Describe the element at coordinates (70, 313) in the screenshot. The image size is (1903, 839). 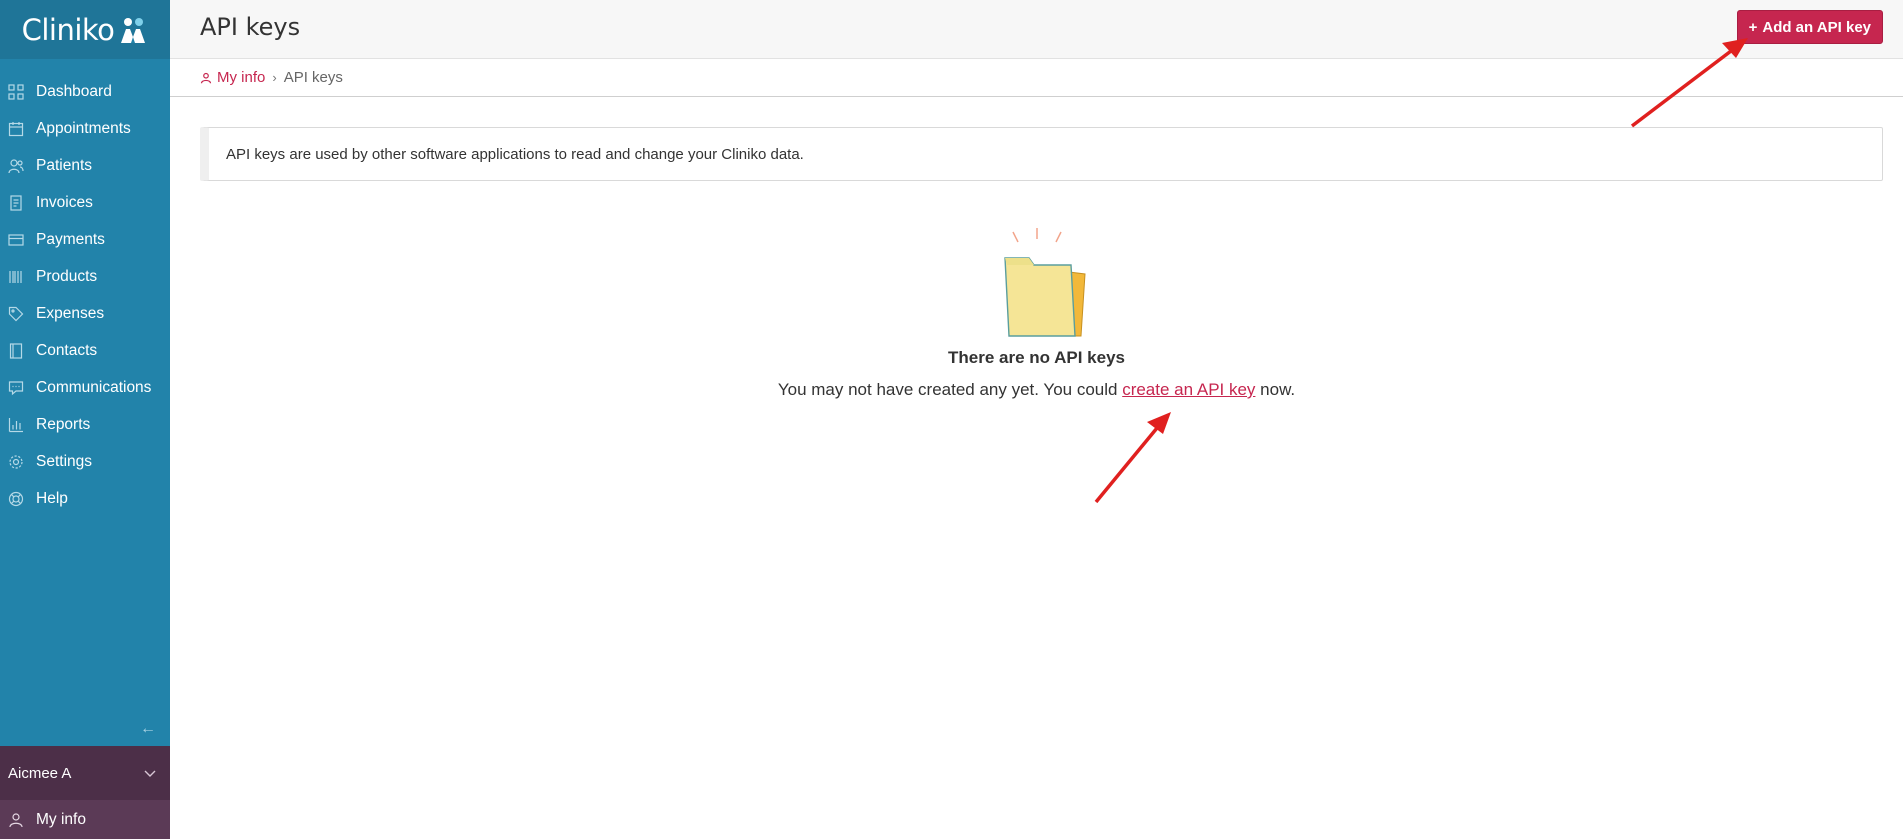
I see `sidebar-item-label: Expenses` at that location.